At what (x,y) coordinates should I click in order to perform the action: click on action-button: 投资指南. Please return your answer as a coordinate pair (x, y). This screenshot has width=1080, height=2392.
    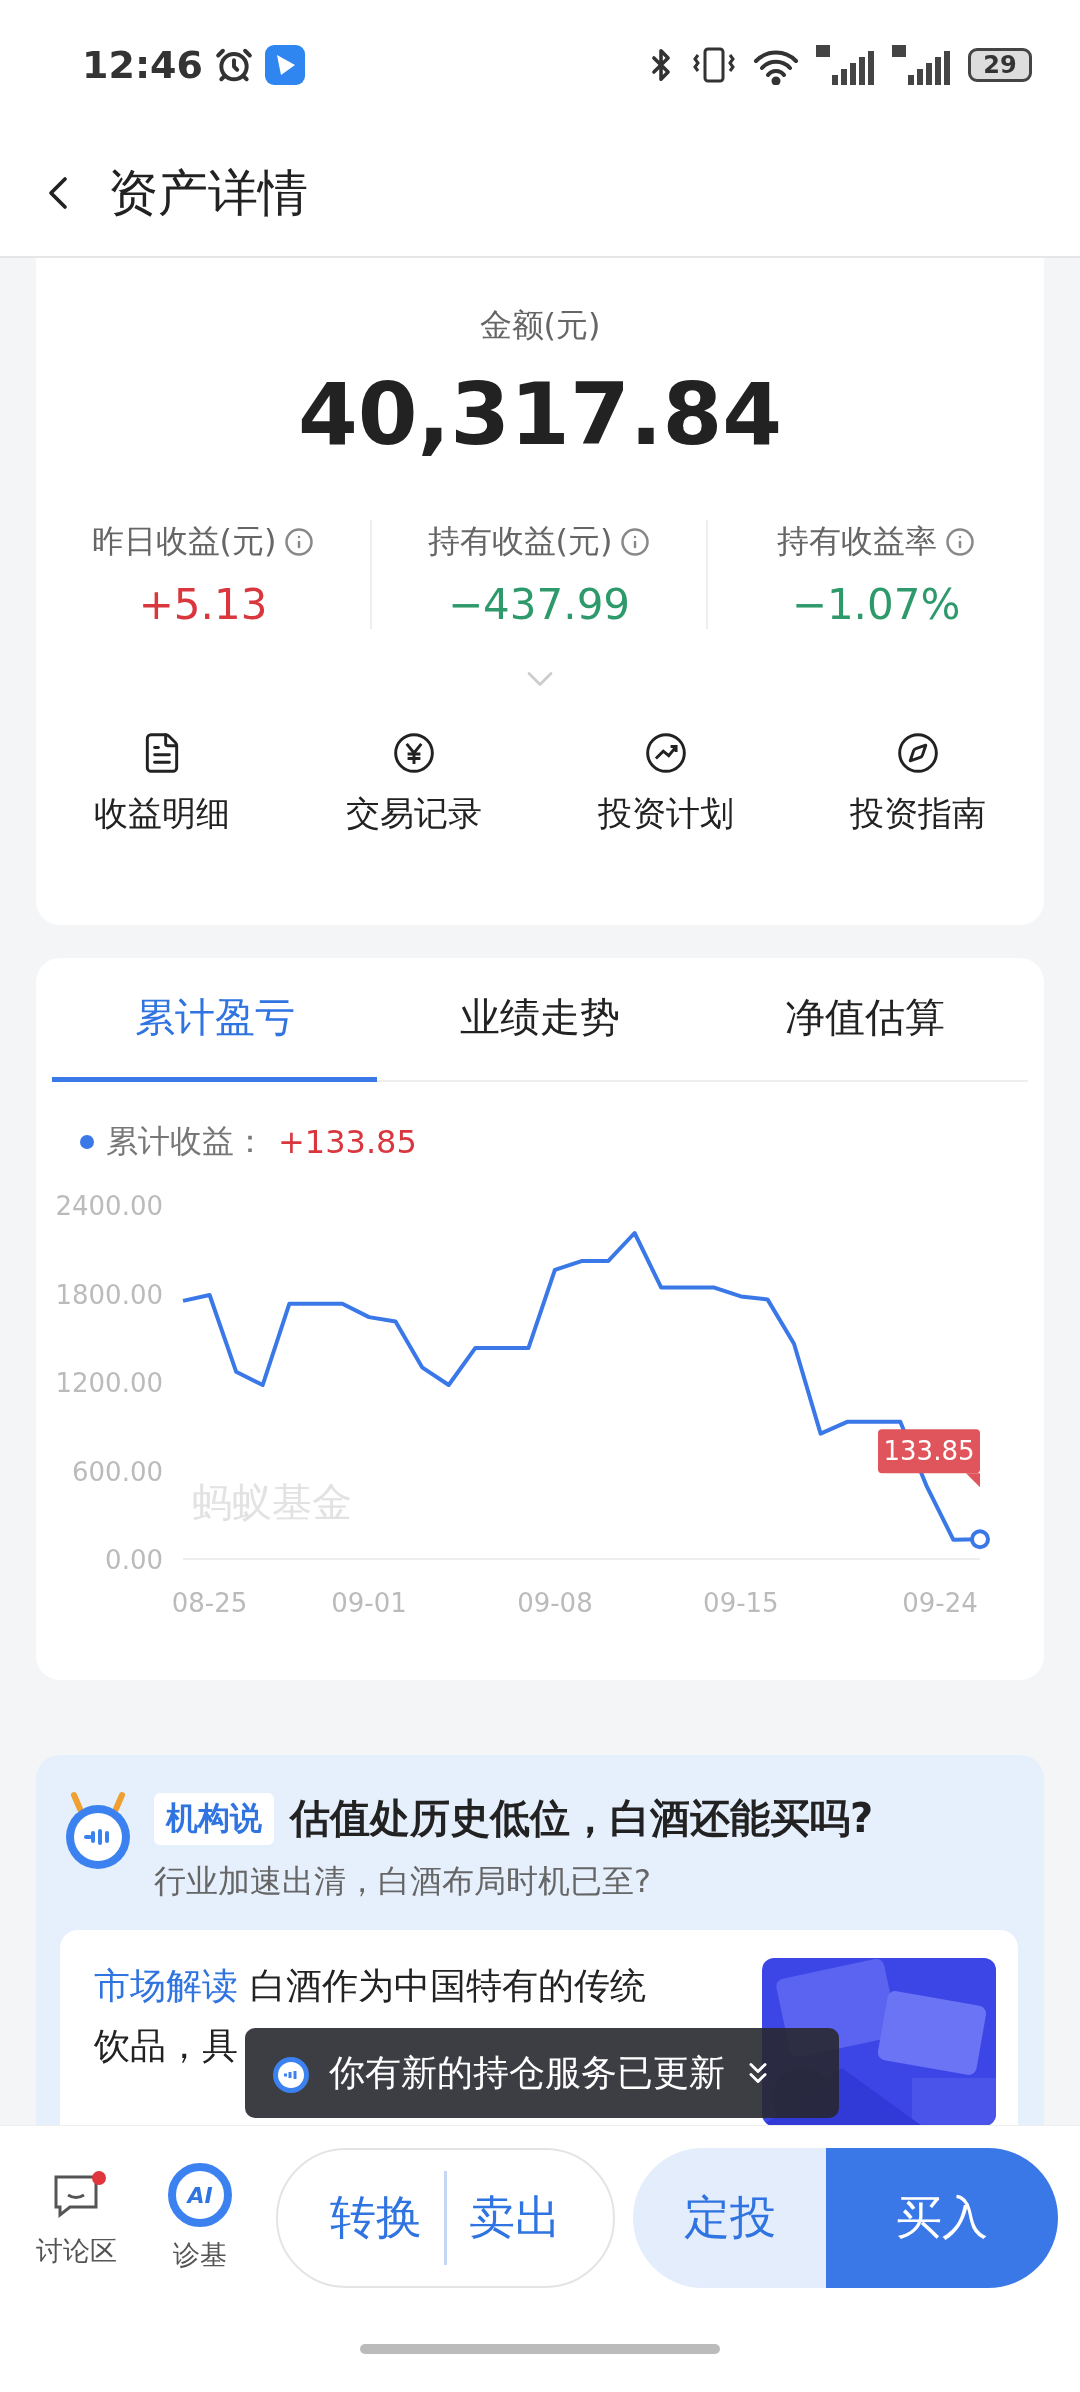
    Looking at the image, I should click on (918, 784).